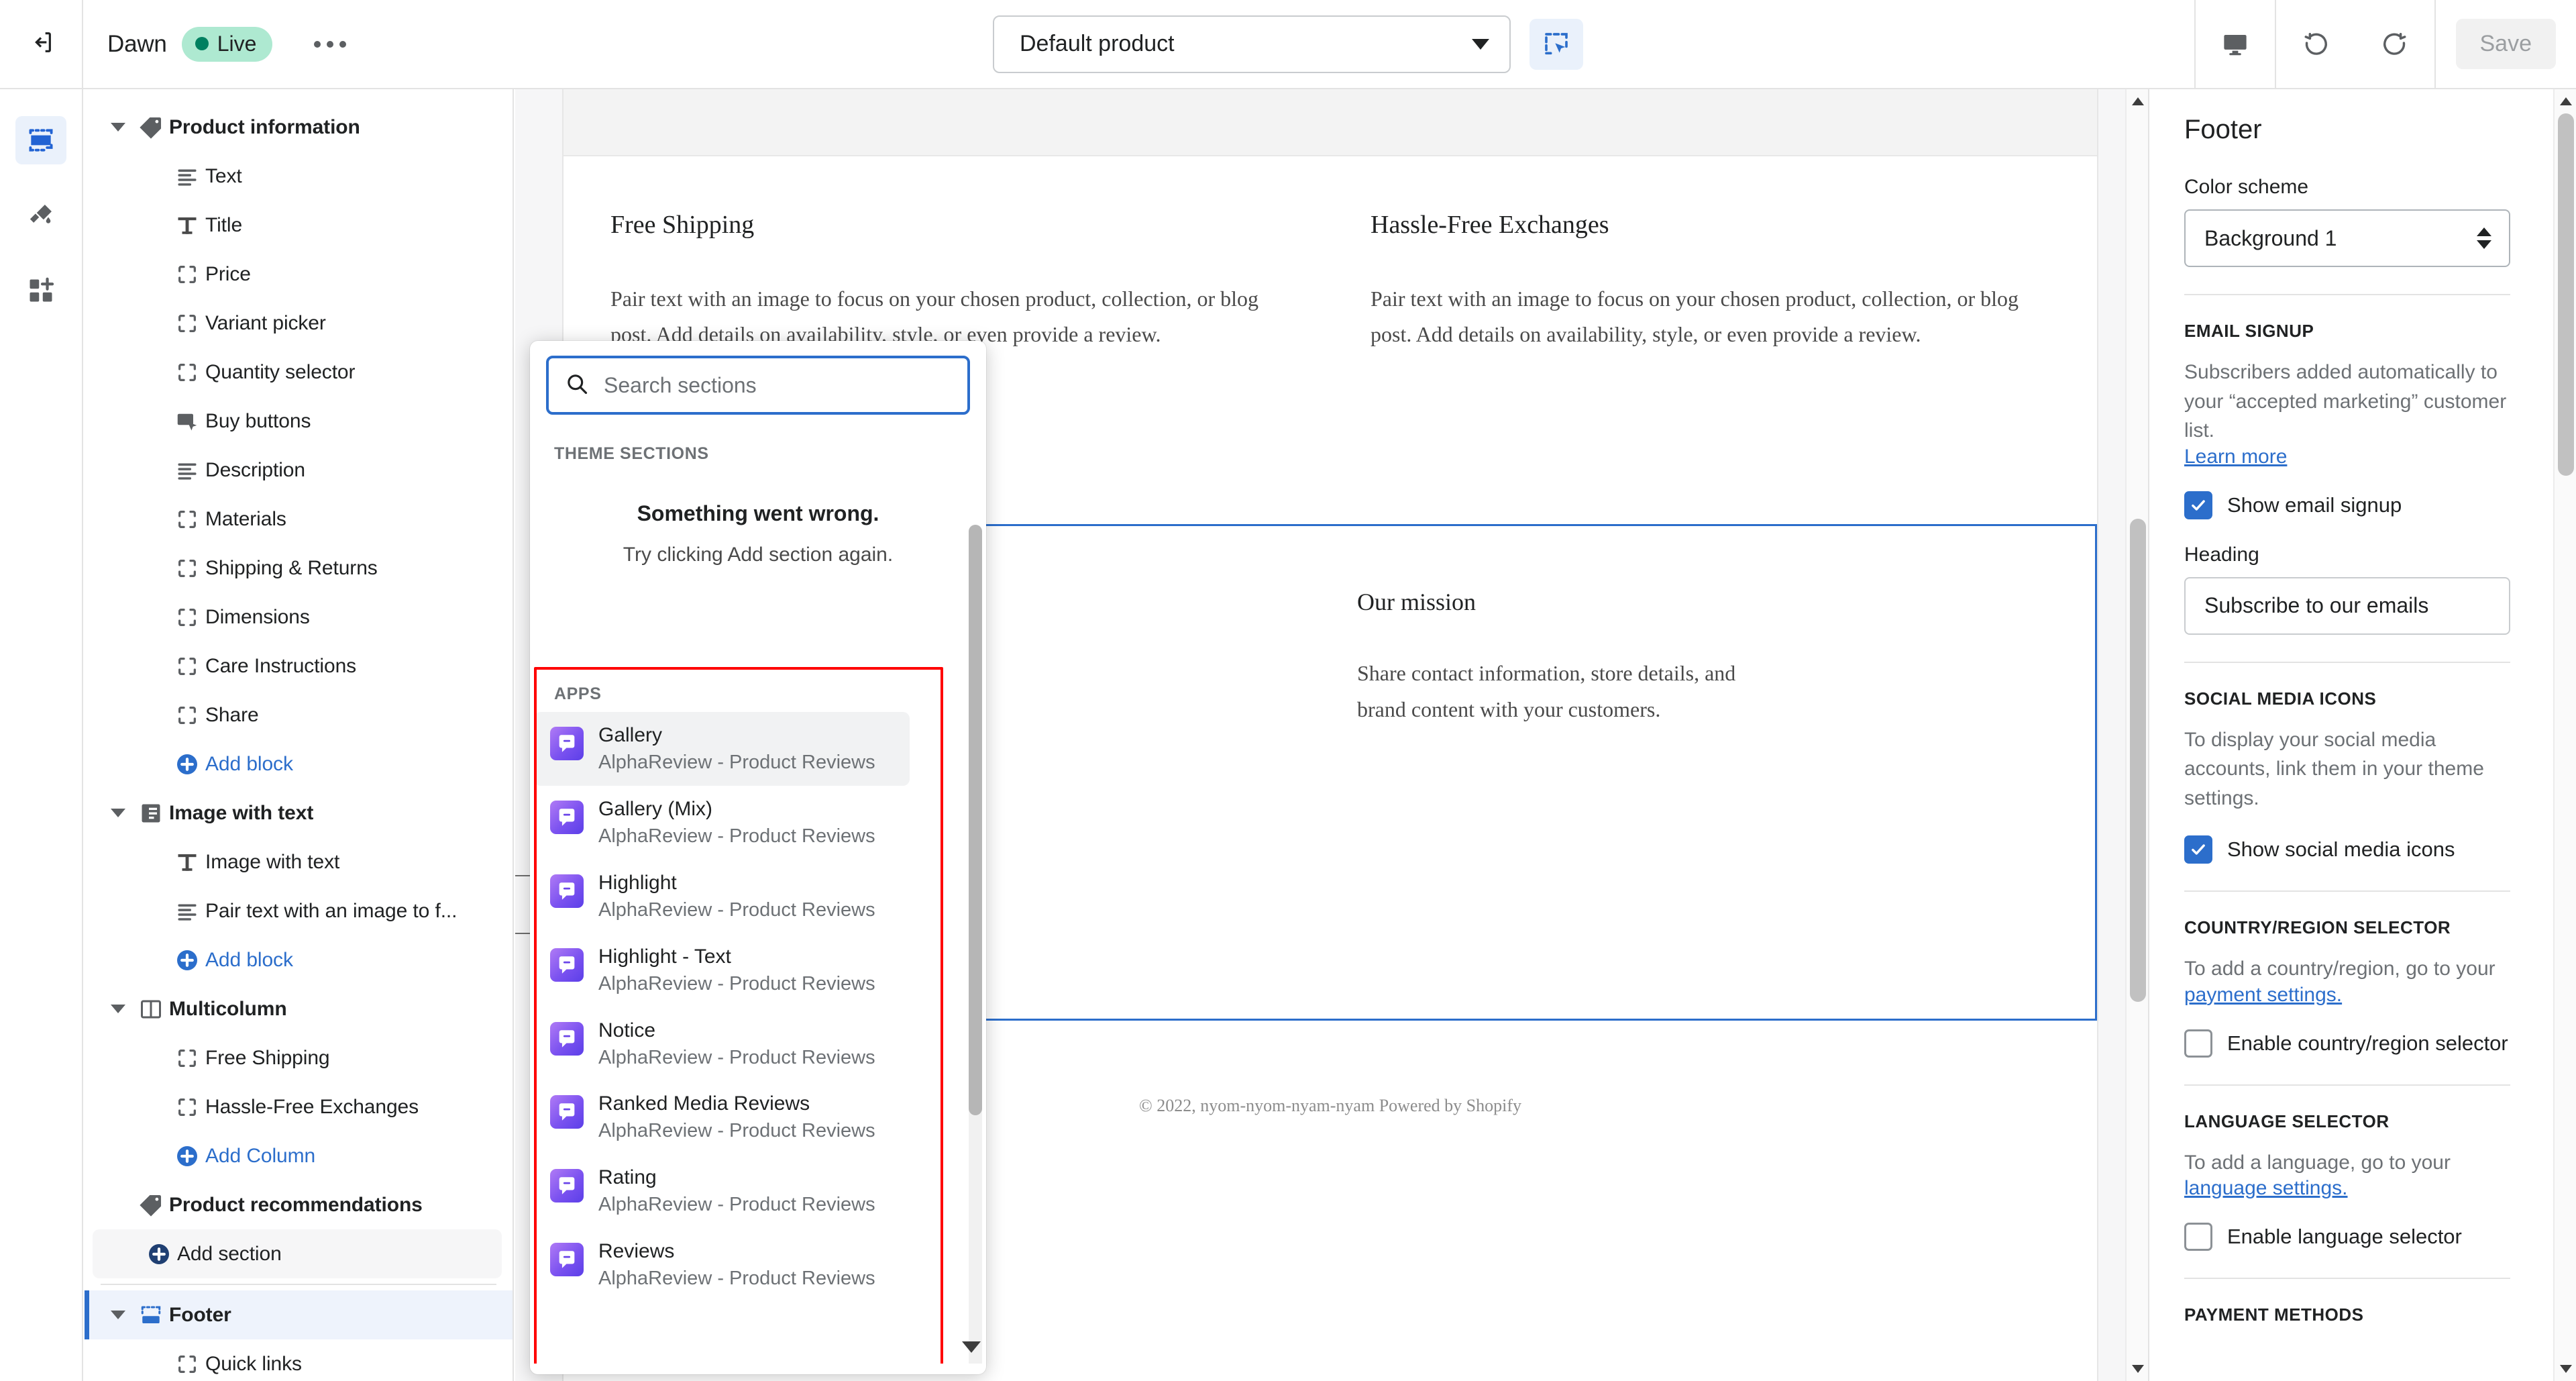 This screenshot has width=2576, height=1381. What do you see at coordinates (299, 323) in the screenshot?
I see `sidebar-row-variant-picker: Variant picker` at bounding box center [299, 323].